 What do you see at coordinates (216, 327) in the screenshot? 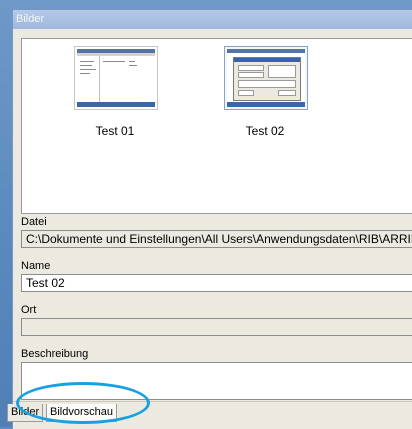
I see `ort-field` at bounding box center [216, 327].